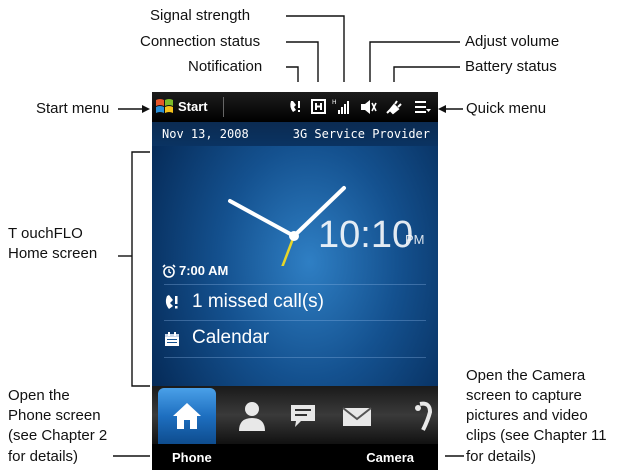 The height and width of the screenshot is (470, 626). I want to click on globe-icon, so click(426, 416).